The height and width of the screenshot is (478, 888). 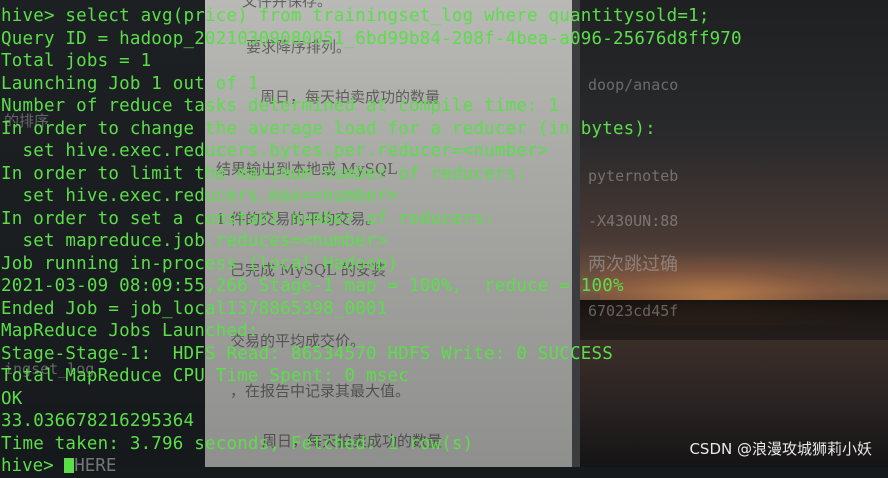 What do you see at coordinates (200, 196) in the screenshot?
I see `terminal-line: set hive.exec.reducers.max=<number>` at bounding box center [200, 196].